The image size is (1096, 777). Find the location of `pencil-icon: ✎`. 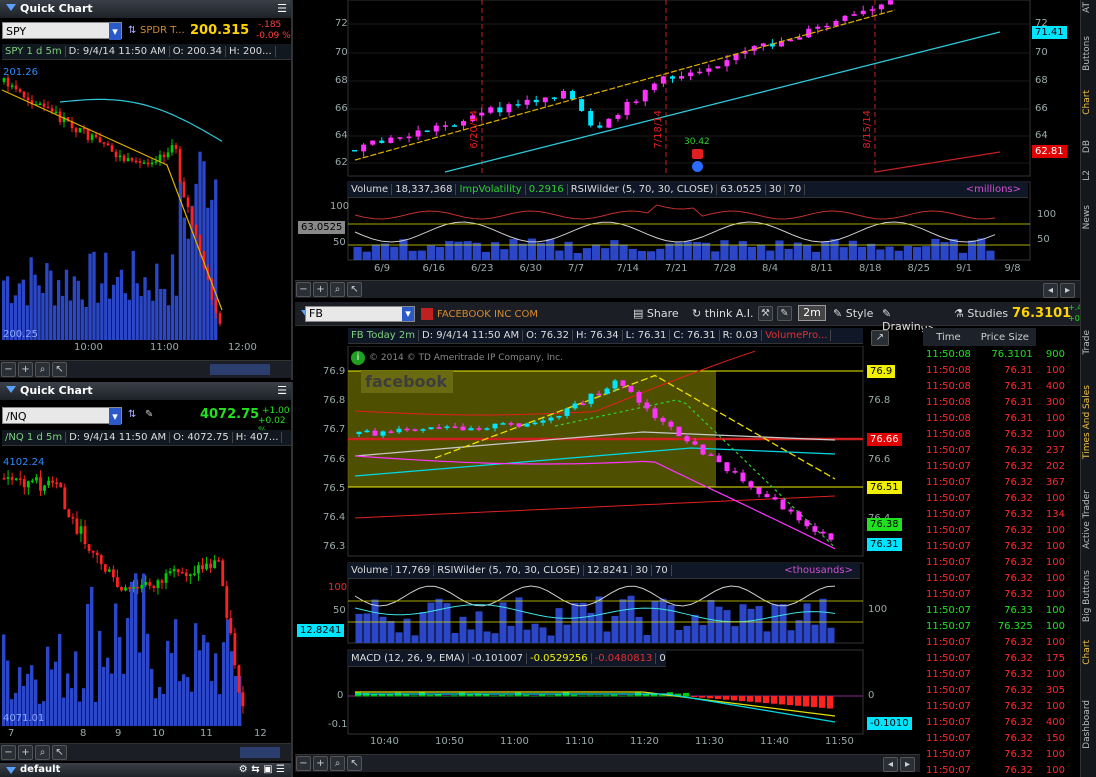

pencil-icon: ✎ is located at coordinates (149, 414).